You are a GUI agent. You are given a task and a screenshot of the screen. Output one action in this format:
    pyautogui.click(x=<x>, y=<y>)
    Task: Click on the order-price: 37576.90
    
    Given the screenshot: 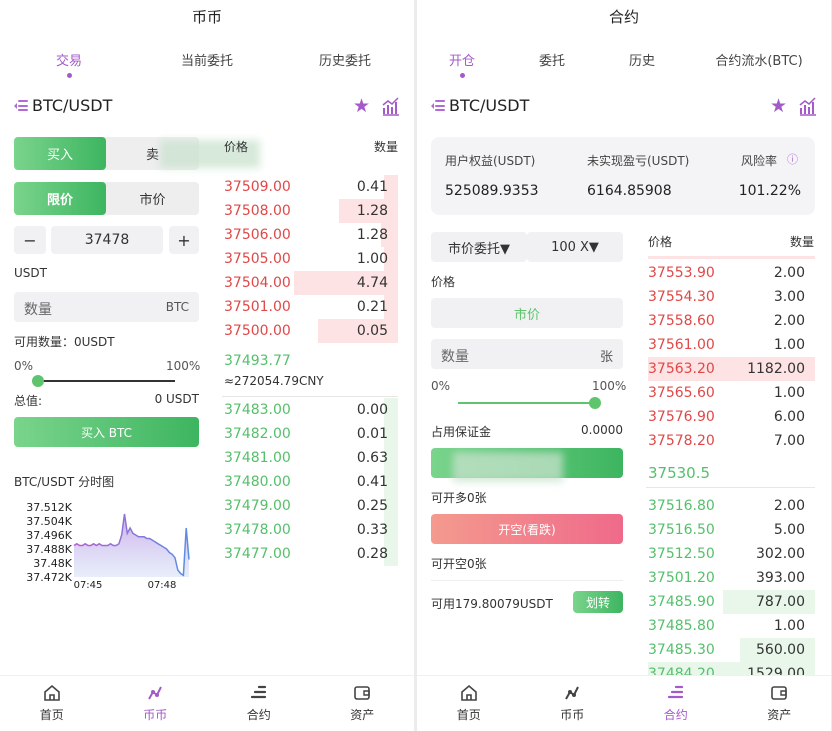 What is the action you would take?
    pyautogui.click(x=681, y=417)
    